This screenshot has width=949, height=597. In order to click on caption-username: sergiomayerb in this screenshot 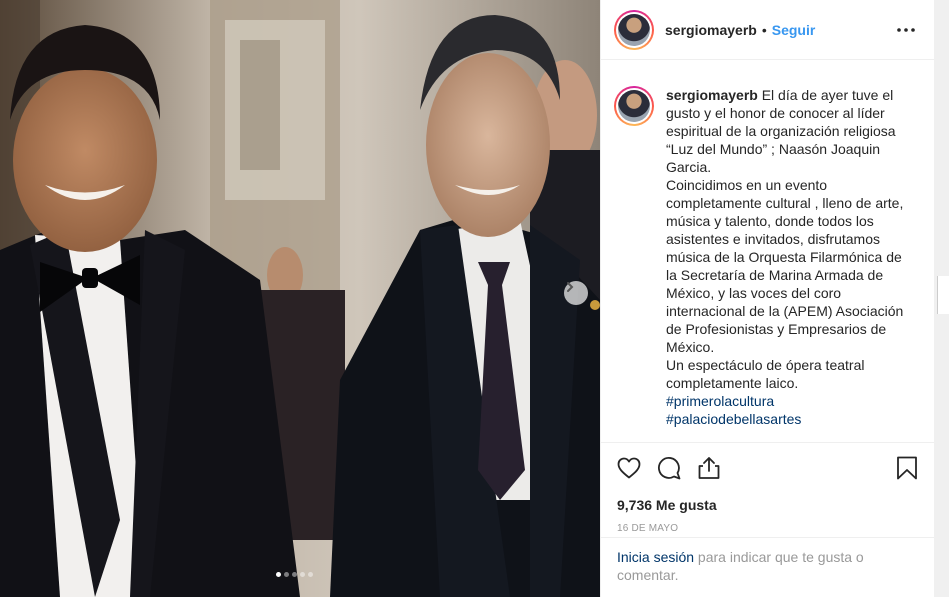, I will do `click(712, 95)`.